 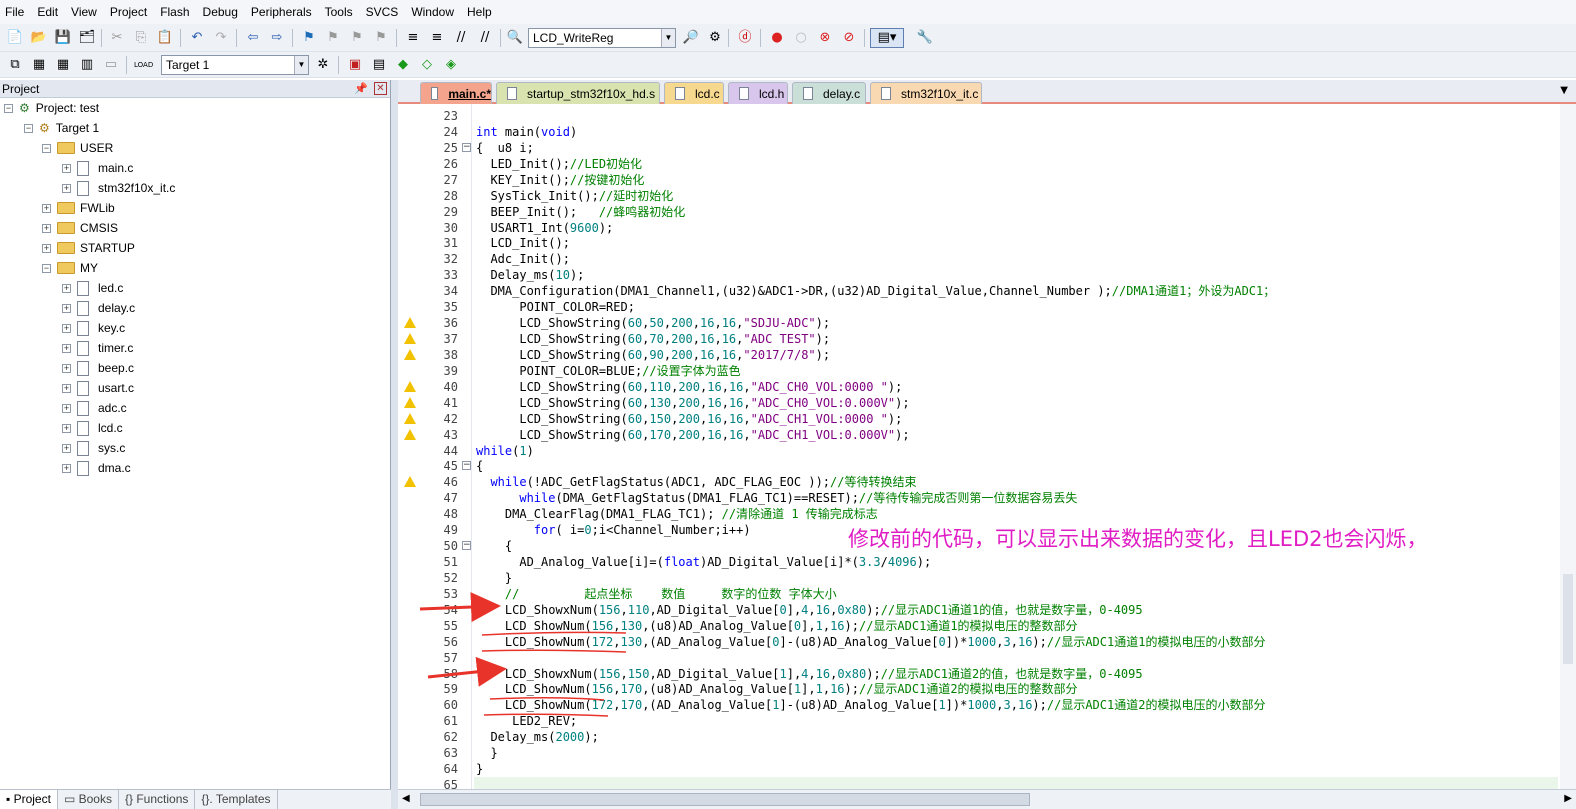 I want to click on code-line: { u8 i;, so click(x=505, y=148).